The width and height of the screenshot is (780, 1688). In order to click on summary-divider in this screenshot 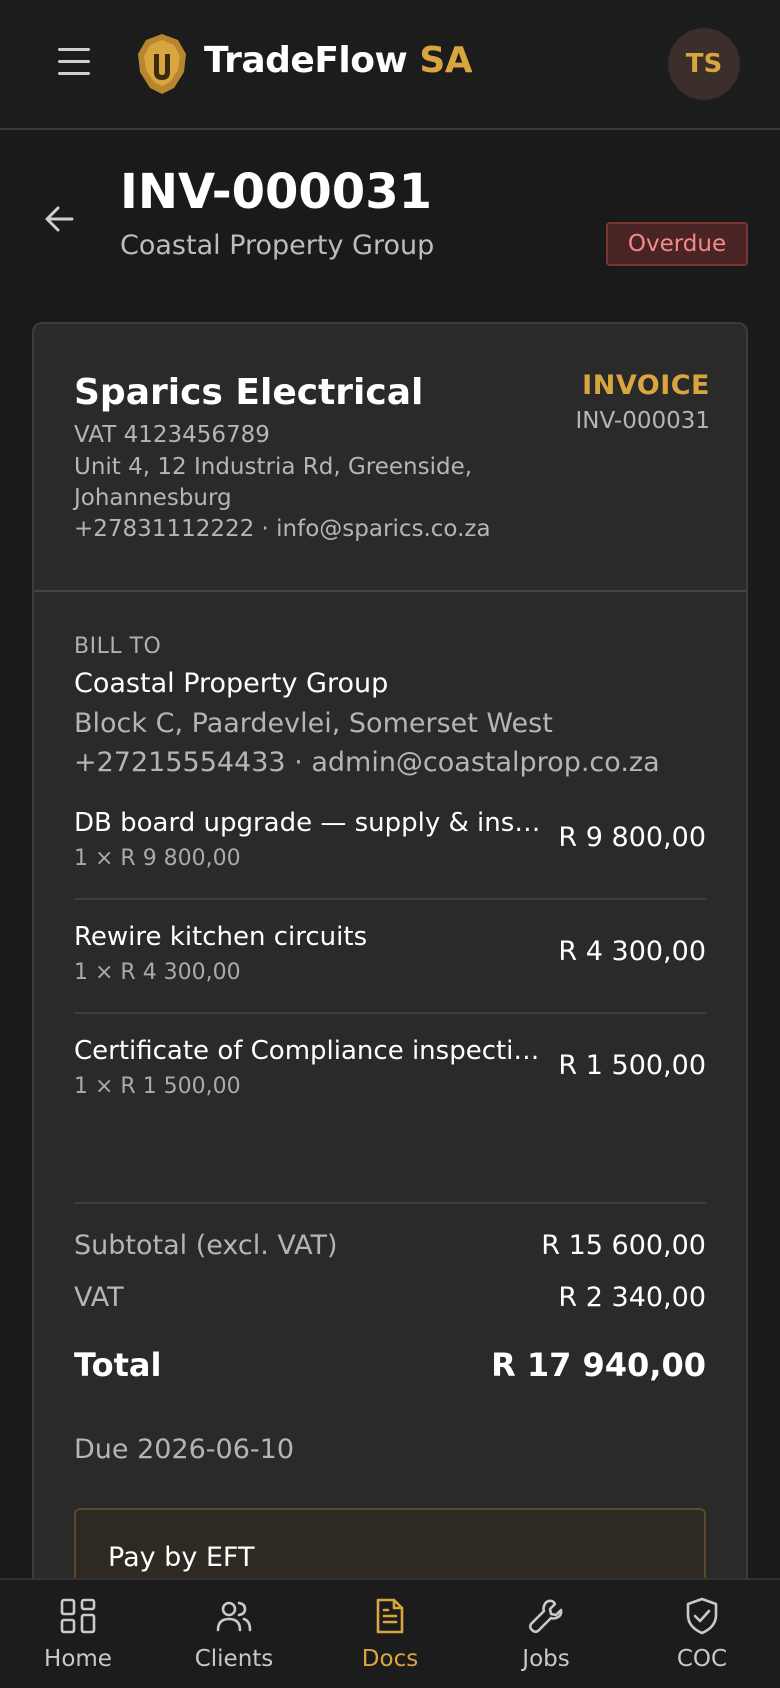, I will do `click(390, 1203)`.